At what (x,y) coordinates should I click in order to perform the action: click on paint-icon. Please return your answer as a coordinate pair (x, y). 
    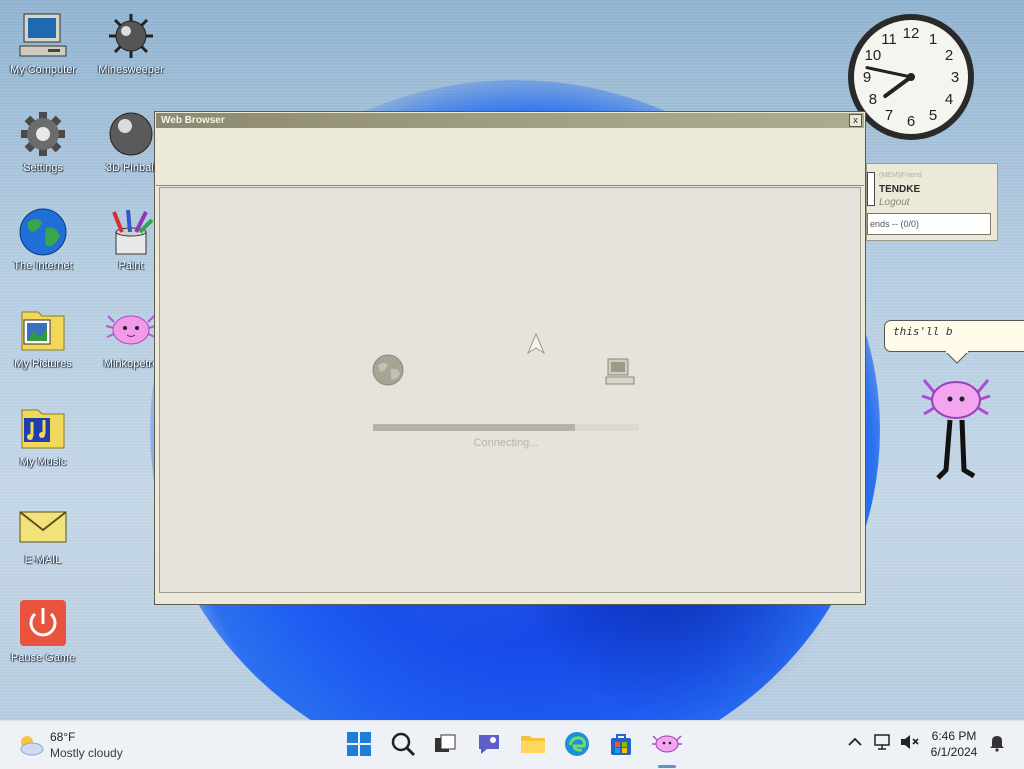
    Looking at the image, I should click on (133, 232).